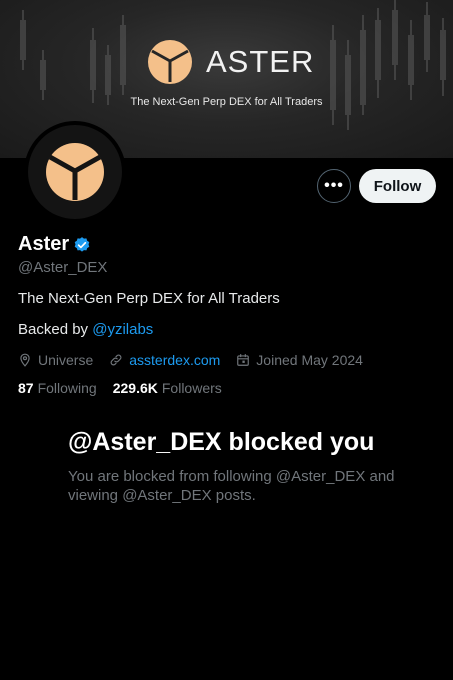 The image size is (453, 680). I want to click on avatar, so click(75, 172).